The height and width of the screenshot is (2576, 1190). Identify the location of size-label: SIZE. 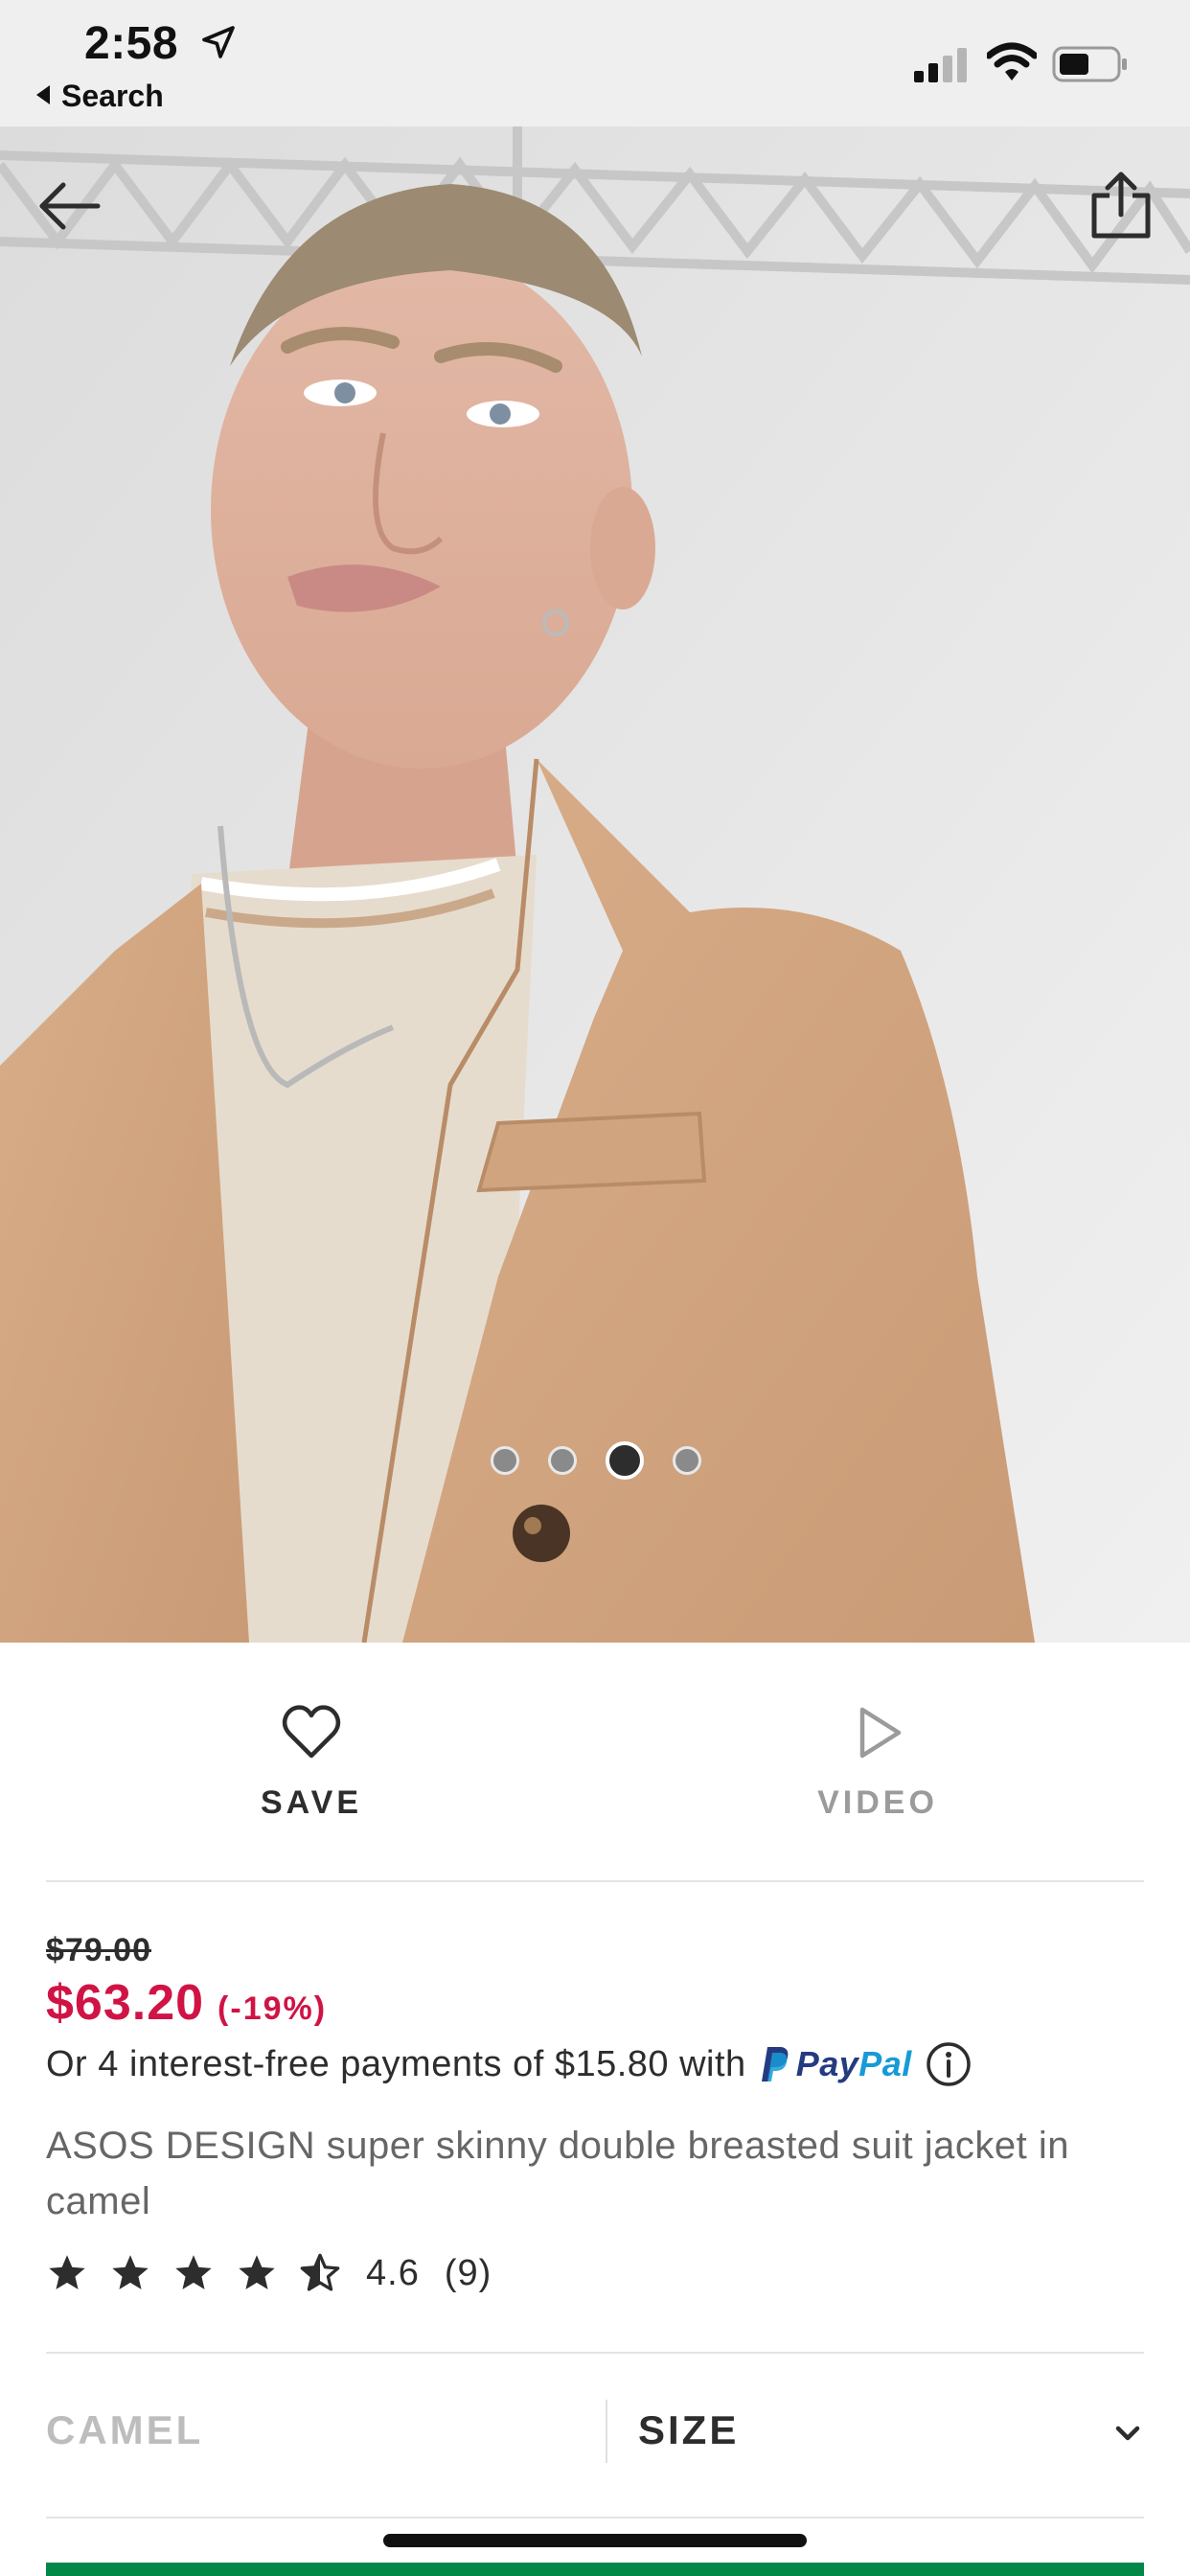
(689, 2429).